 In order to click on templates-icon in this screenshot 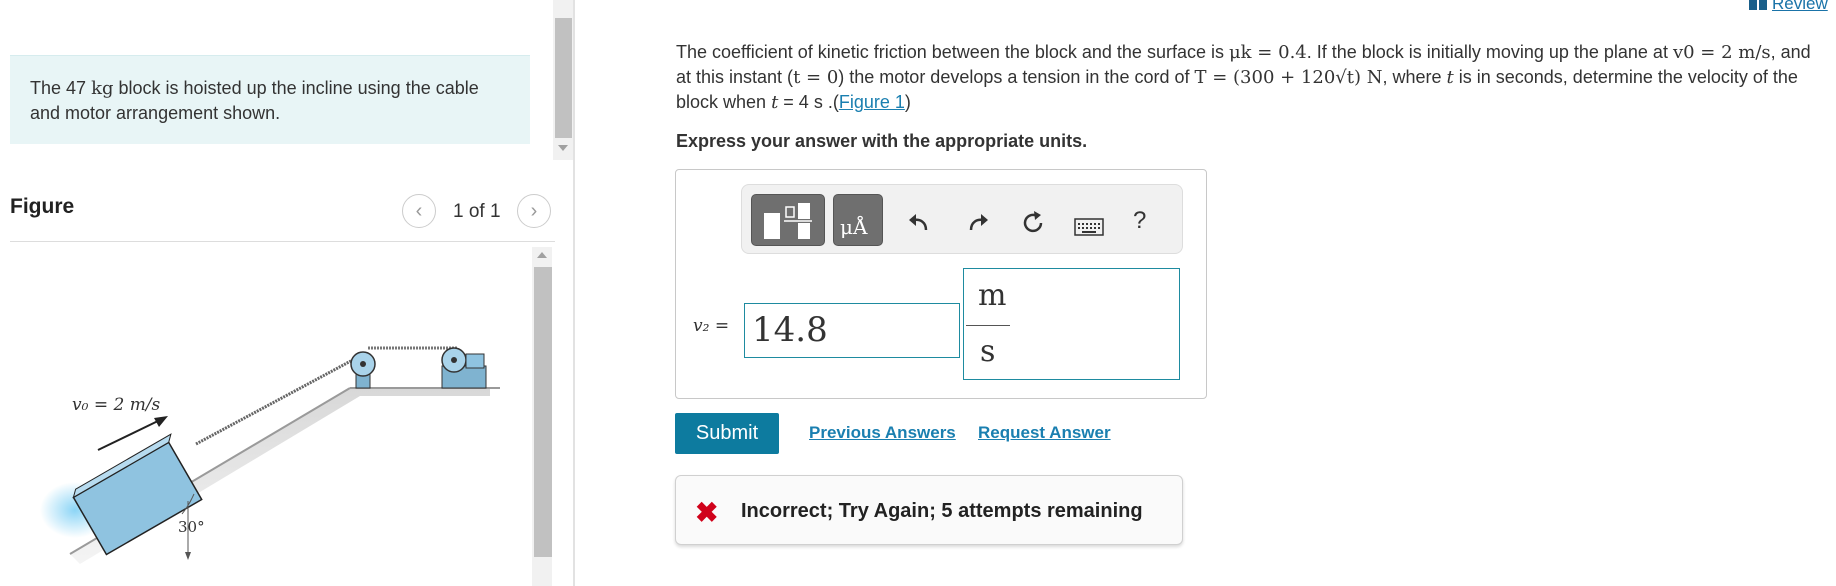, I will do `click(788, 221)`.